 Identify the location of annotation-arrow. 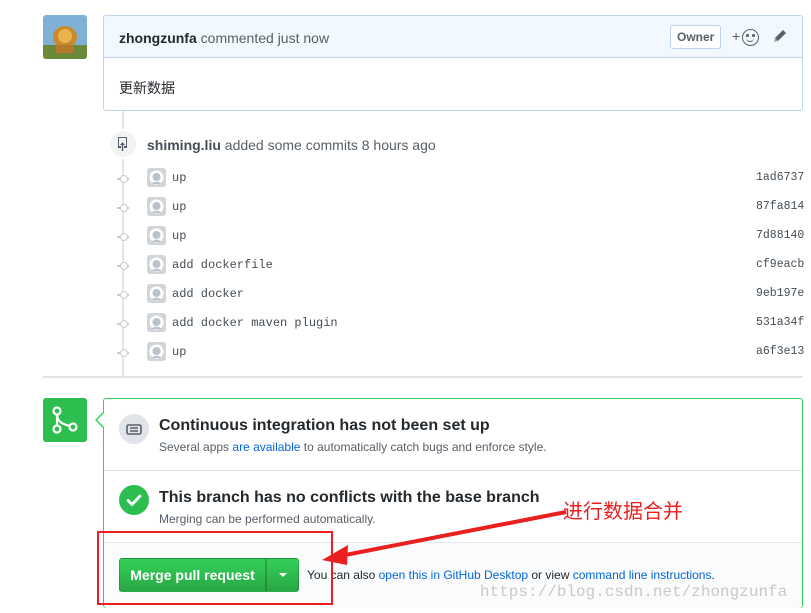
(444, 537).